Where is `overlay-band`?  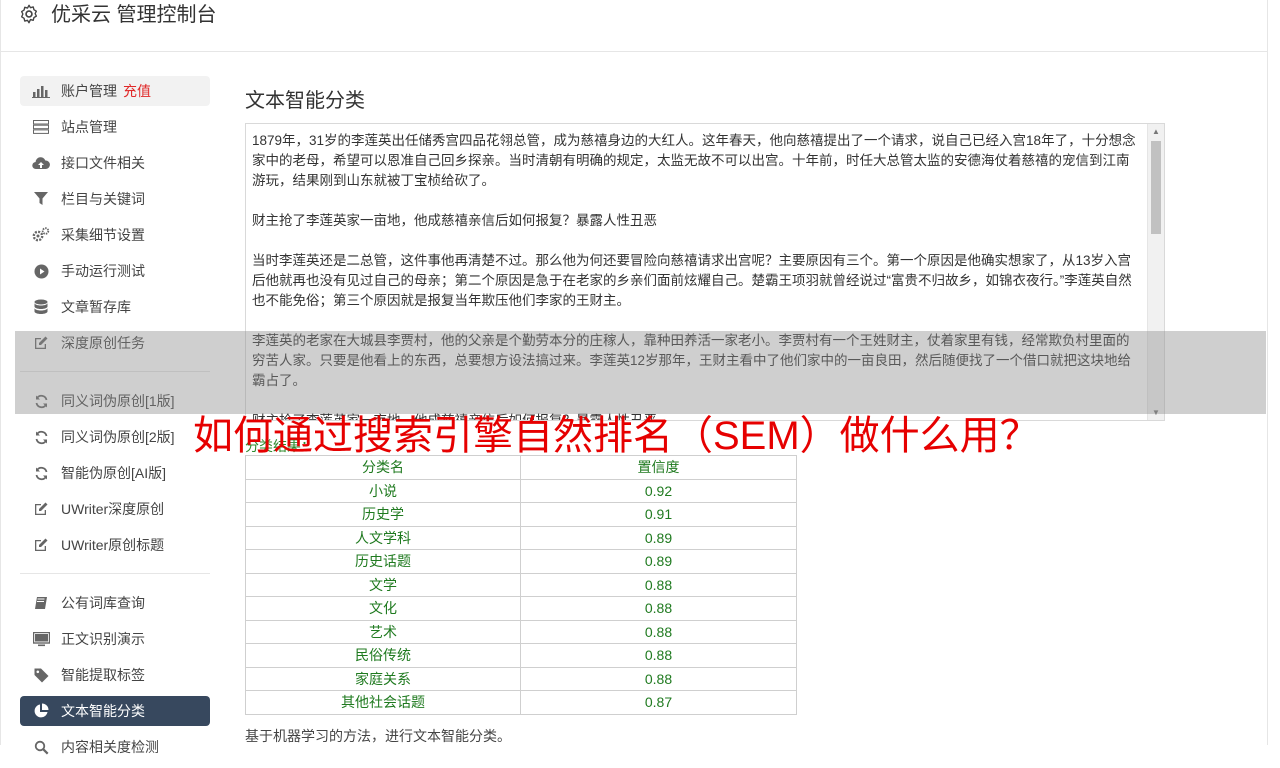 overlay-band is located at coordinates (640, 372).